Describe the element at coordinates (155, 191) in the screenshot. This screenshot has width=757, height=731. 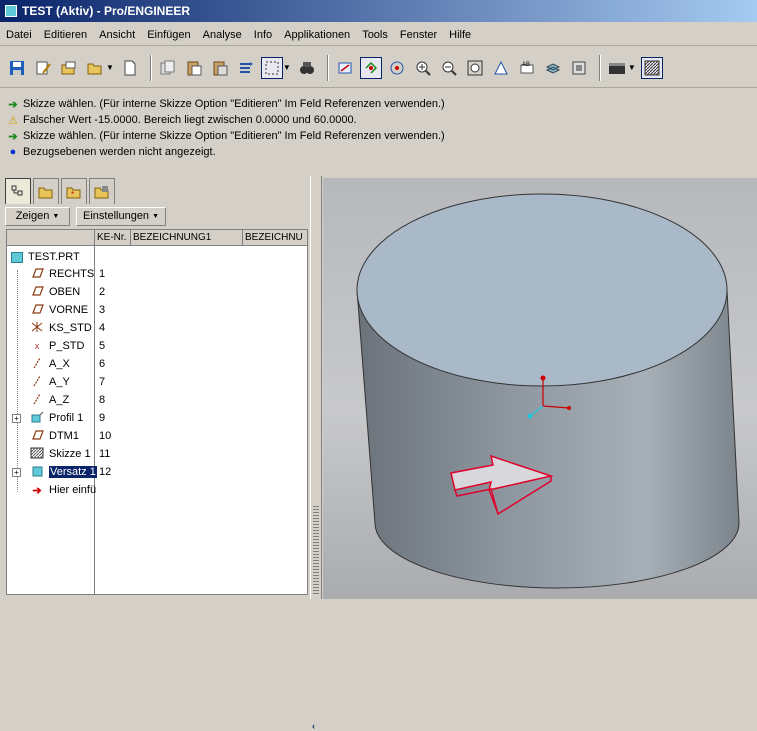
I see `navigator-tabs: *` at that location.